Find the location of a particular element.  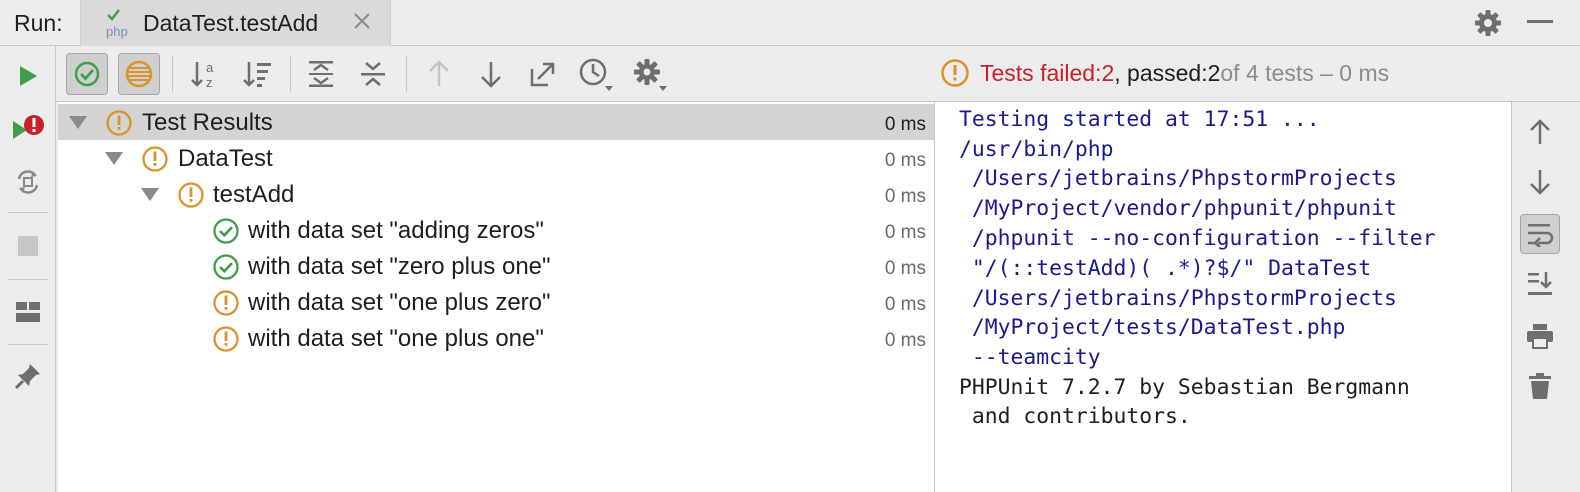

show-passed-button is located at coordinates (87, 74).